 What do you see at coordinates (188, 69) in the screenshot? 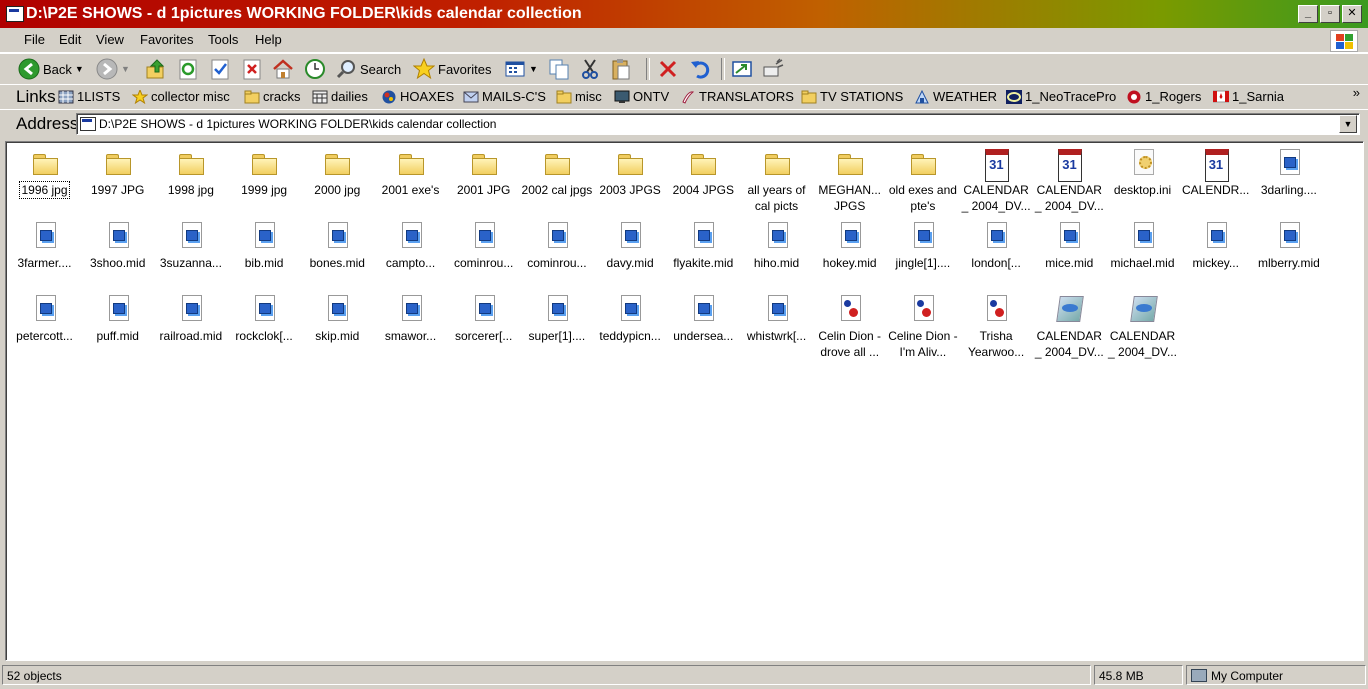
I see `refresh-button` at bounding box center [188, 69].